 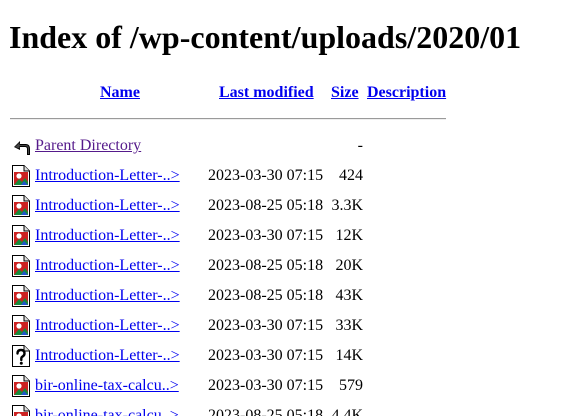 I want to click on file-size: 579, so click(x=351, y=385).